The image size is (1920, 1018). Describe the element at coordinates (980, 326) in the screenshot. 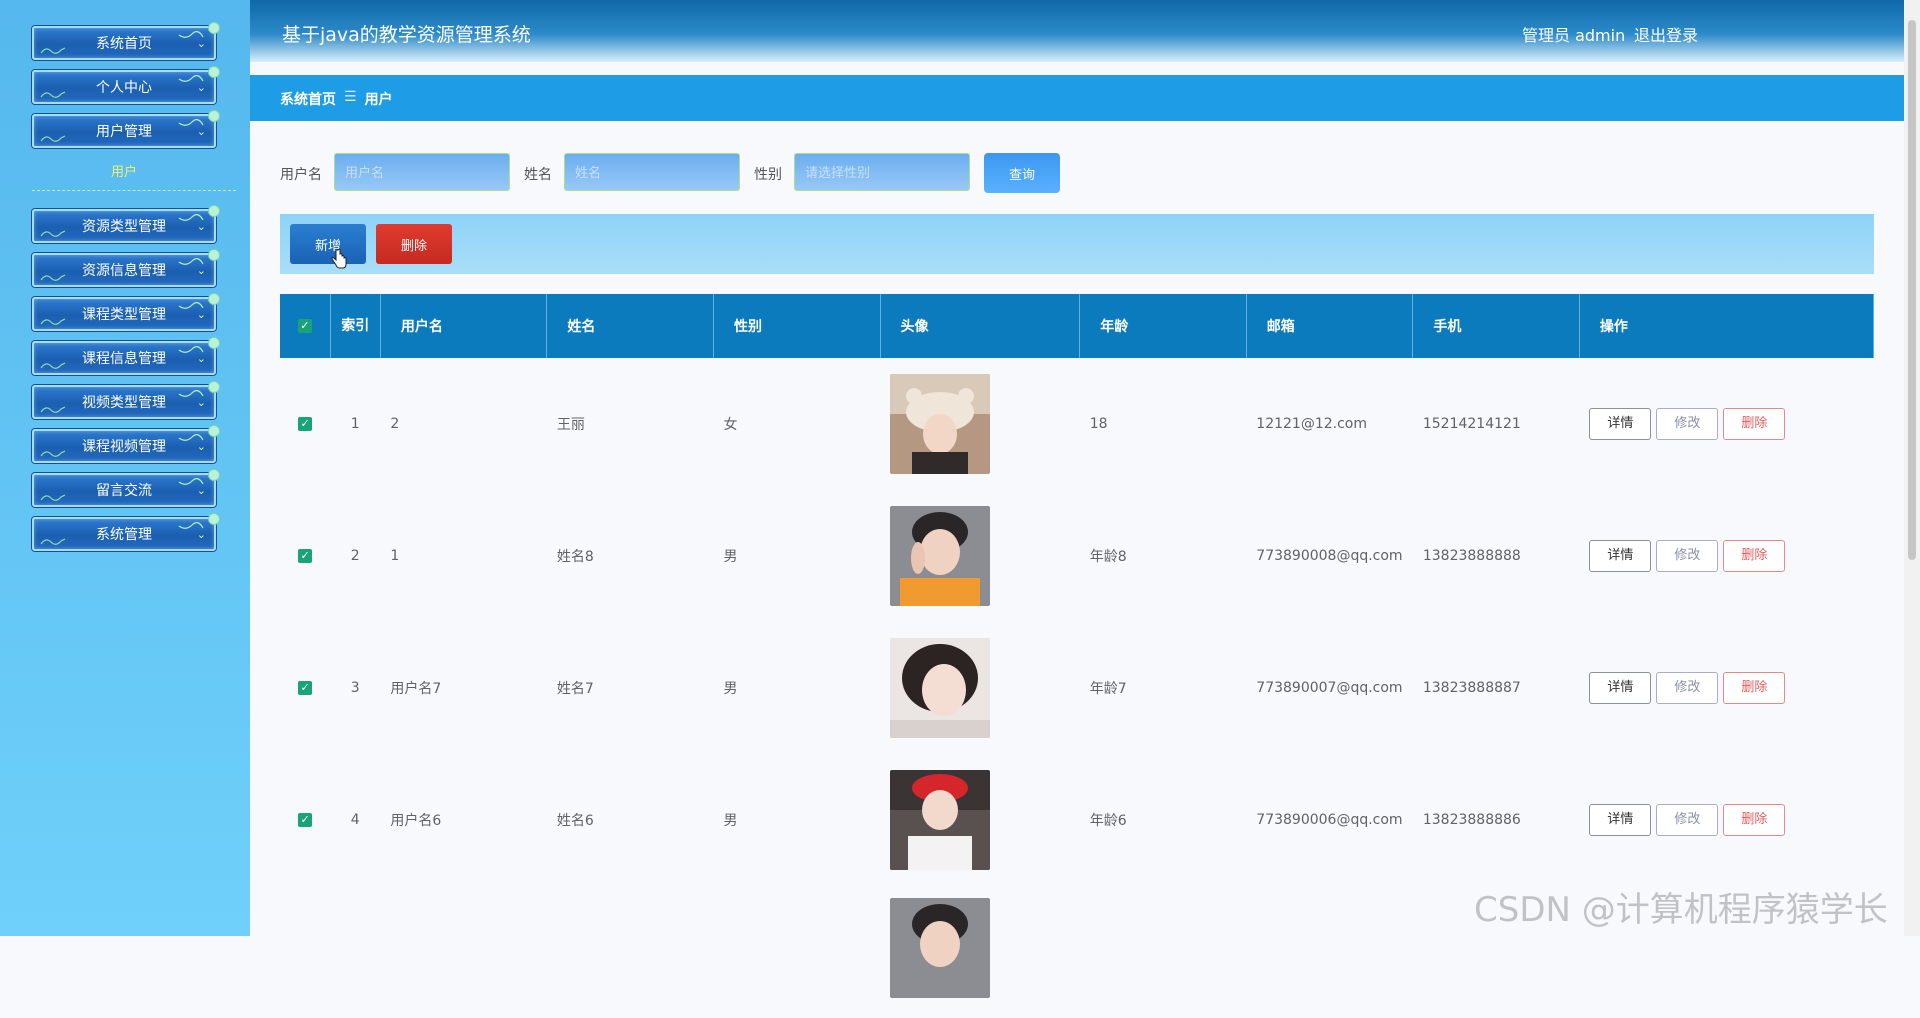

I see `col-avatar: 头像` at that location.